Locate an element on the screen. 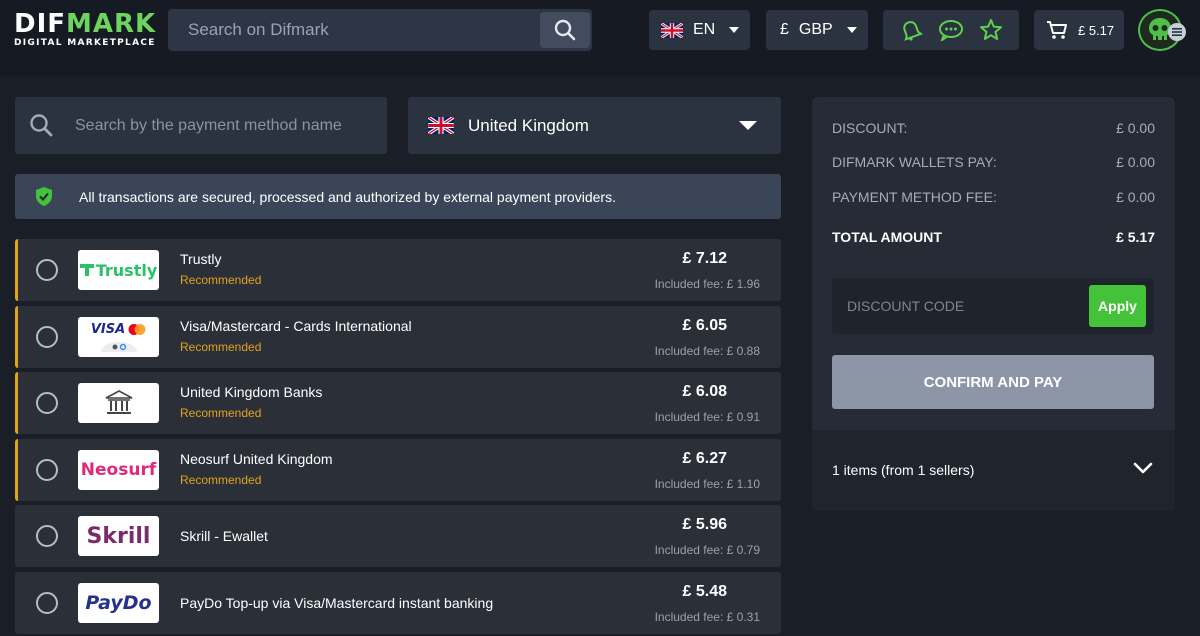 The height and width of the screenshot is (636, 1200). trustly-logo: Trustly is located at coordinates (118, 270).